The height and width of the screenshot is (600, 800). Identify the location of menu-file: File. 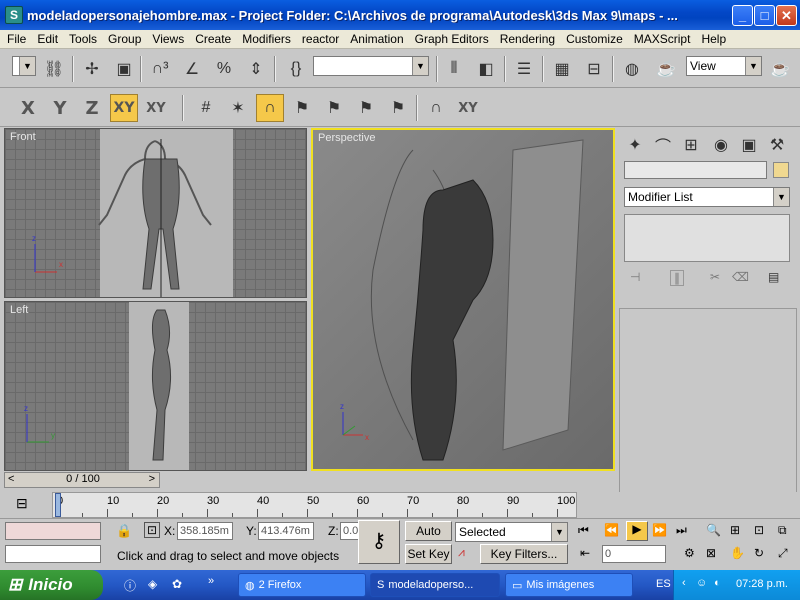
(15, 39).